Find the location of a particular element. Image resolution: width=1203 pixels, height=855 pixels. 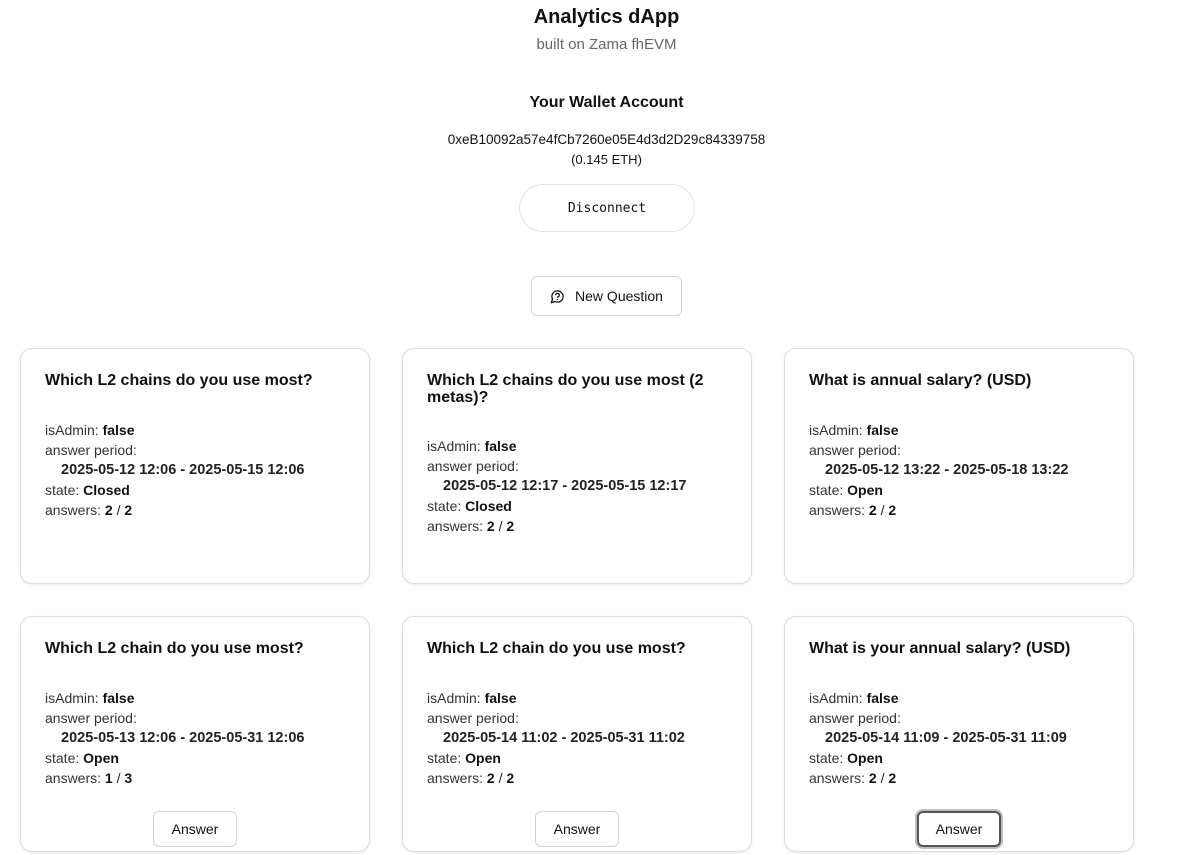

new-question-button: New Question is located at coordinates (606, 296).